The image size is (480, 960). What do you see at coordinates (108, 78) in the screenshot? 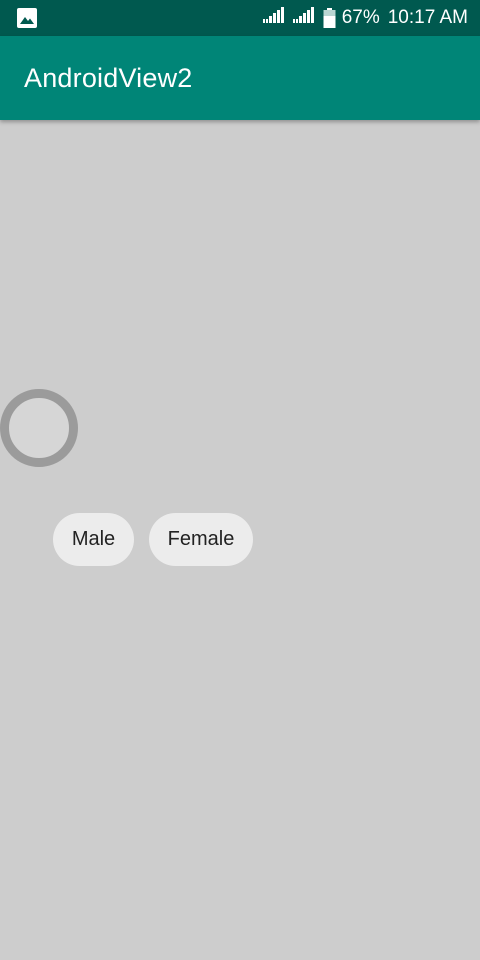
I see `app-title: AndroidView2` at bounding box center [108, 78].